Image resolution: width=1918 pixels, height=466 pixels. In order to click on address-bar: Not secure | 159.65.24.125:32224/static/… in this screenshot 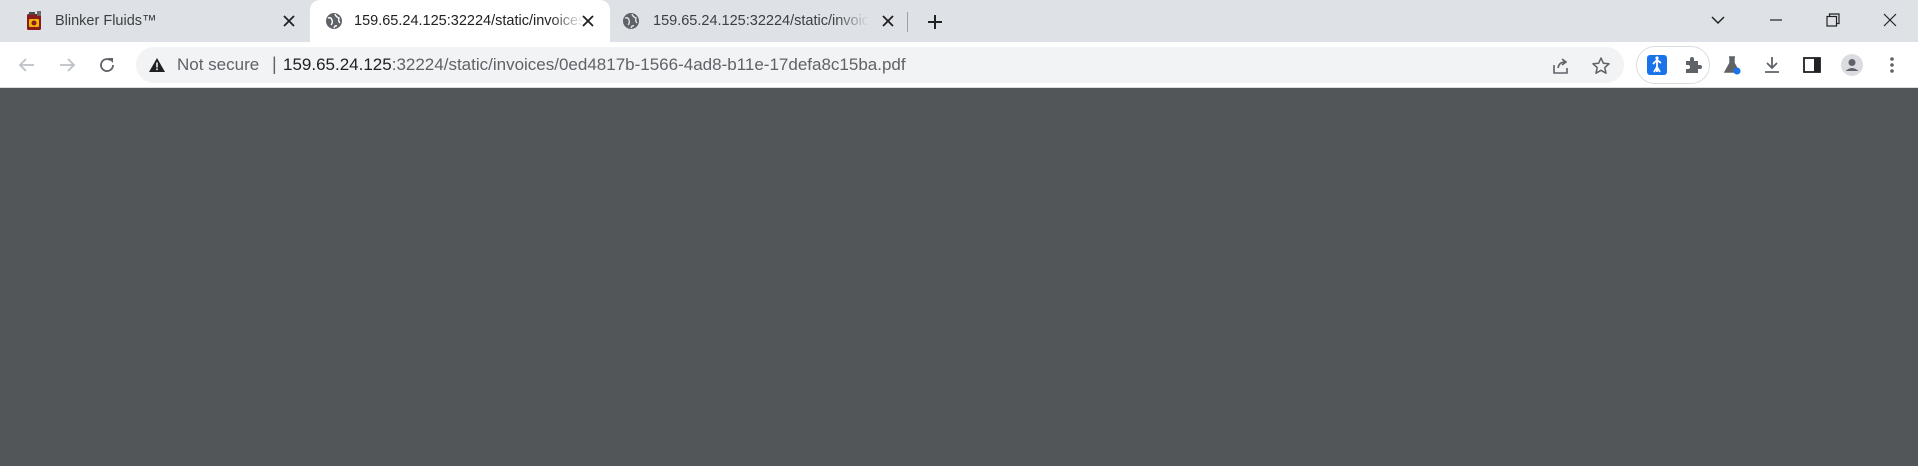, I will do `click(880, 65)`.